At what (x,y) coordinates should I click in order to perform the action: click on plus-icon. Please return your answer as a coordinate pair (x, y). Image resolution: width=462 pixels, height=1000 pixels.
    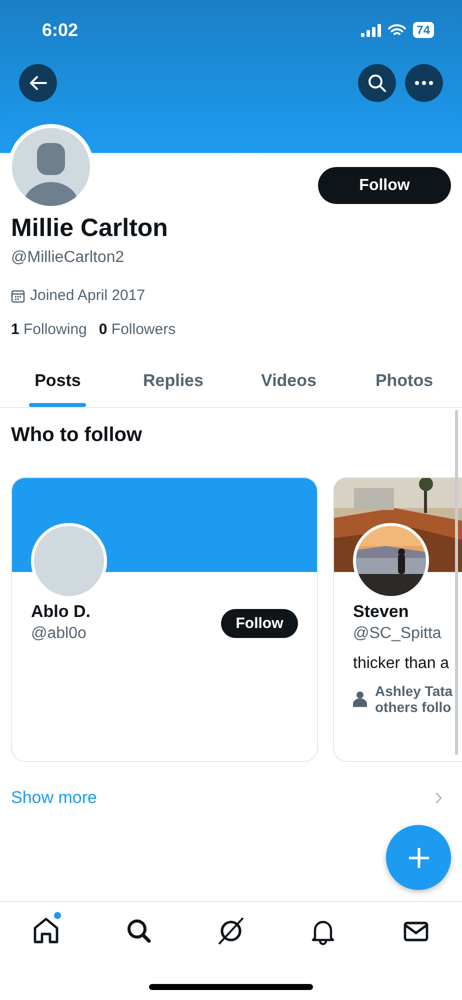
    Looking at the image, I should click on (418, 858).